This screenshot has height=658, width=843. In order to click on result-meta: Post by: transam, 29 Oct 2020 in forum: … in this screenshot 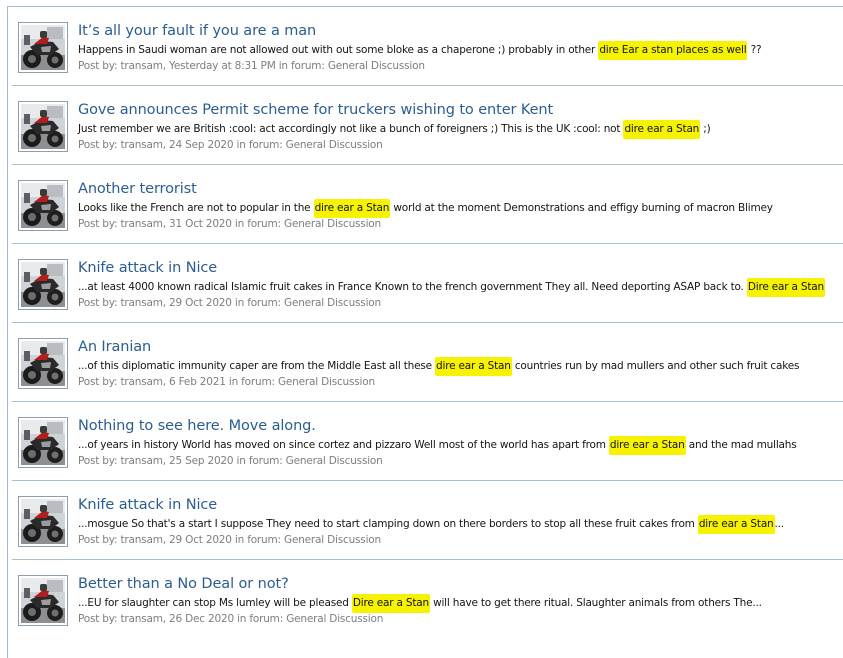, I will do `click(229, 540)`.